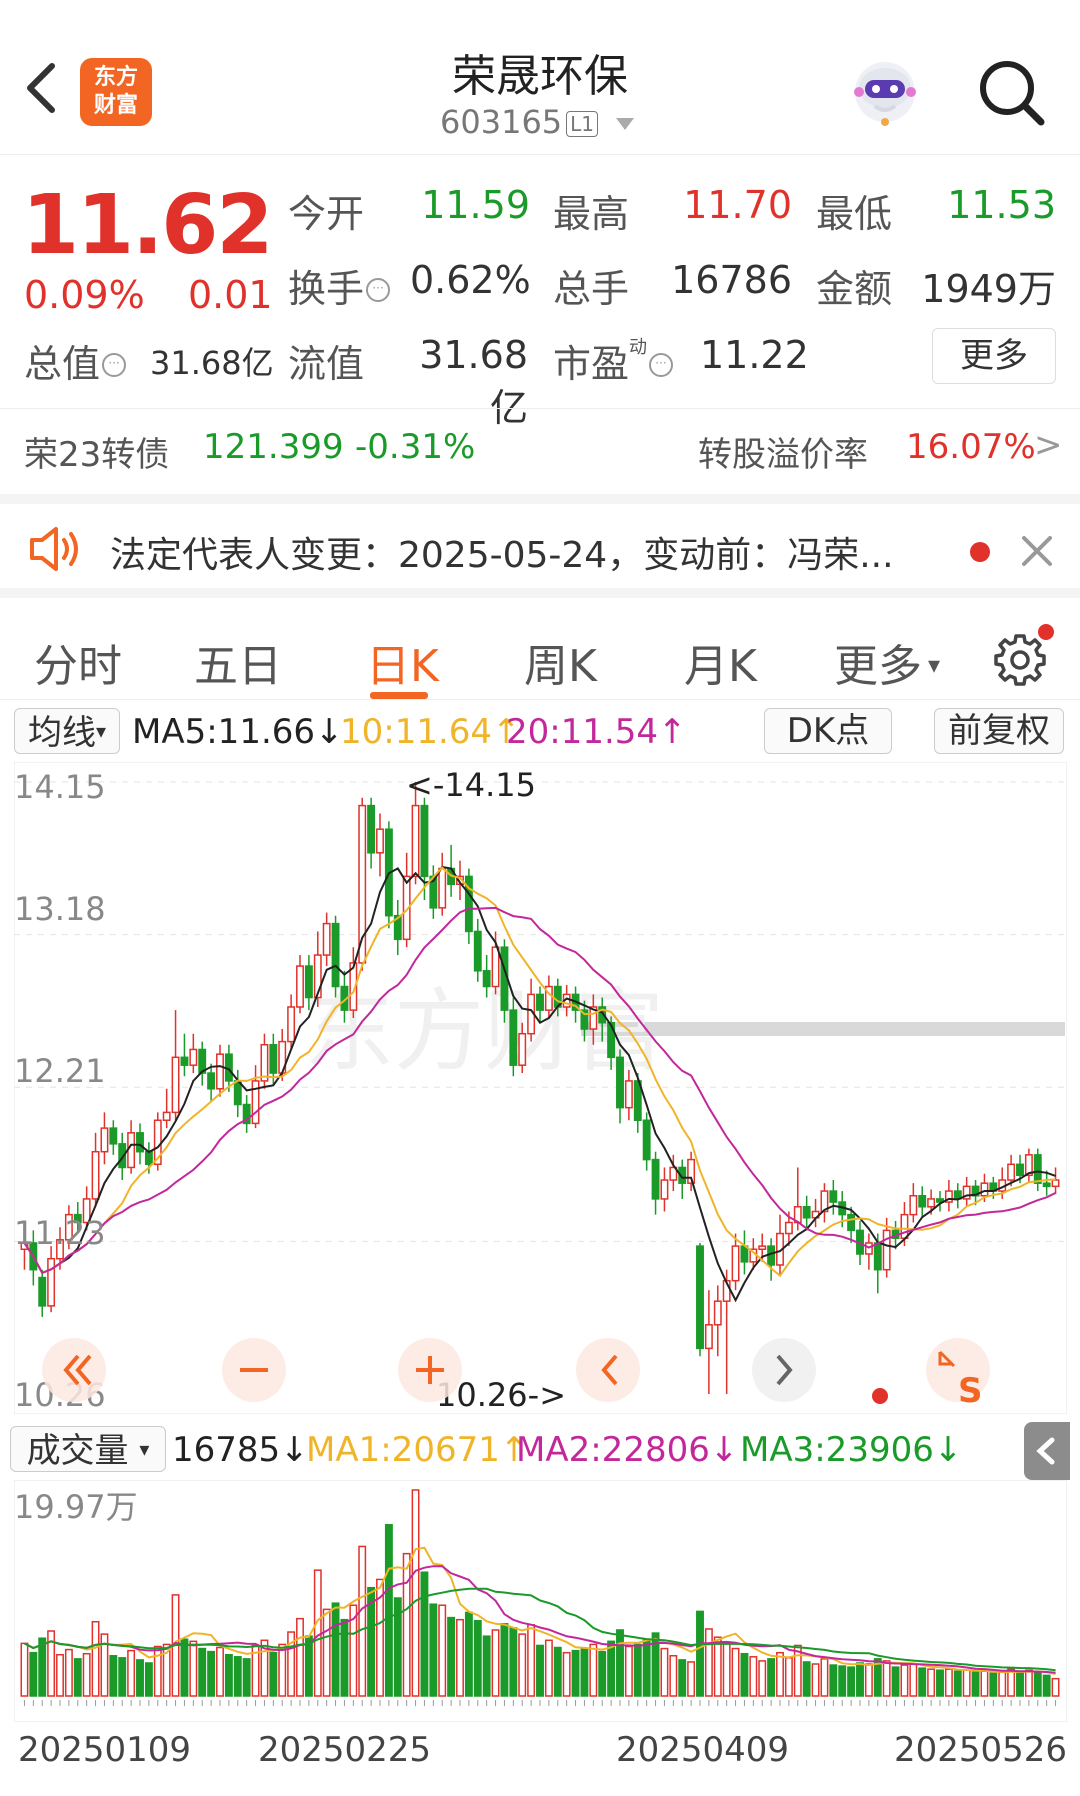 This screenshot has width=1080, height=1796. I want to click on period-tabs: 分时 五日 日K 周K 月K 更多 ▾, so click(540, 654).